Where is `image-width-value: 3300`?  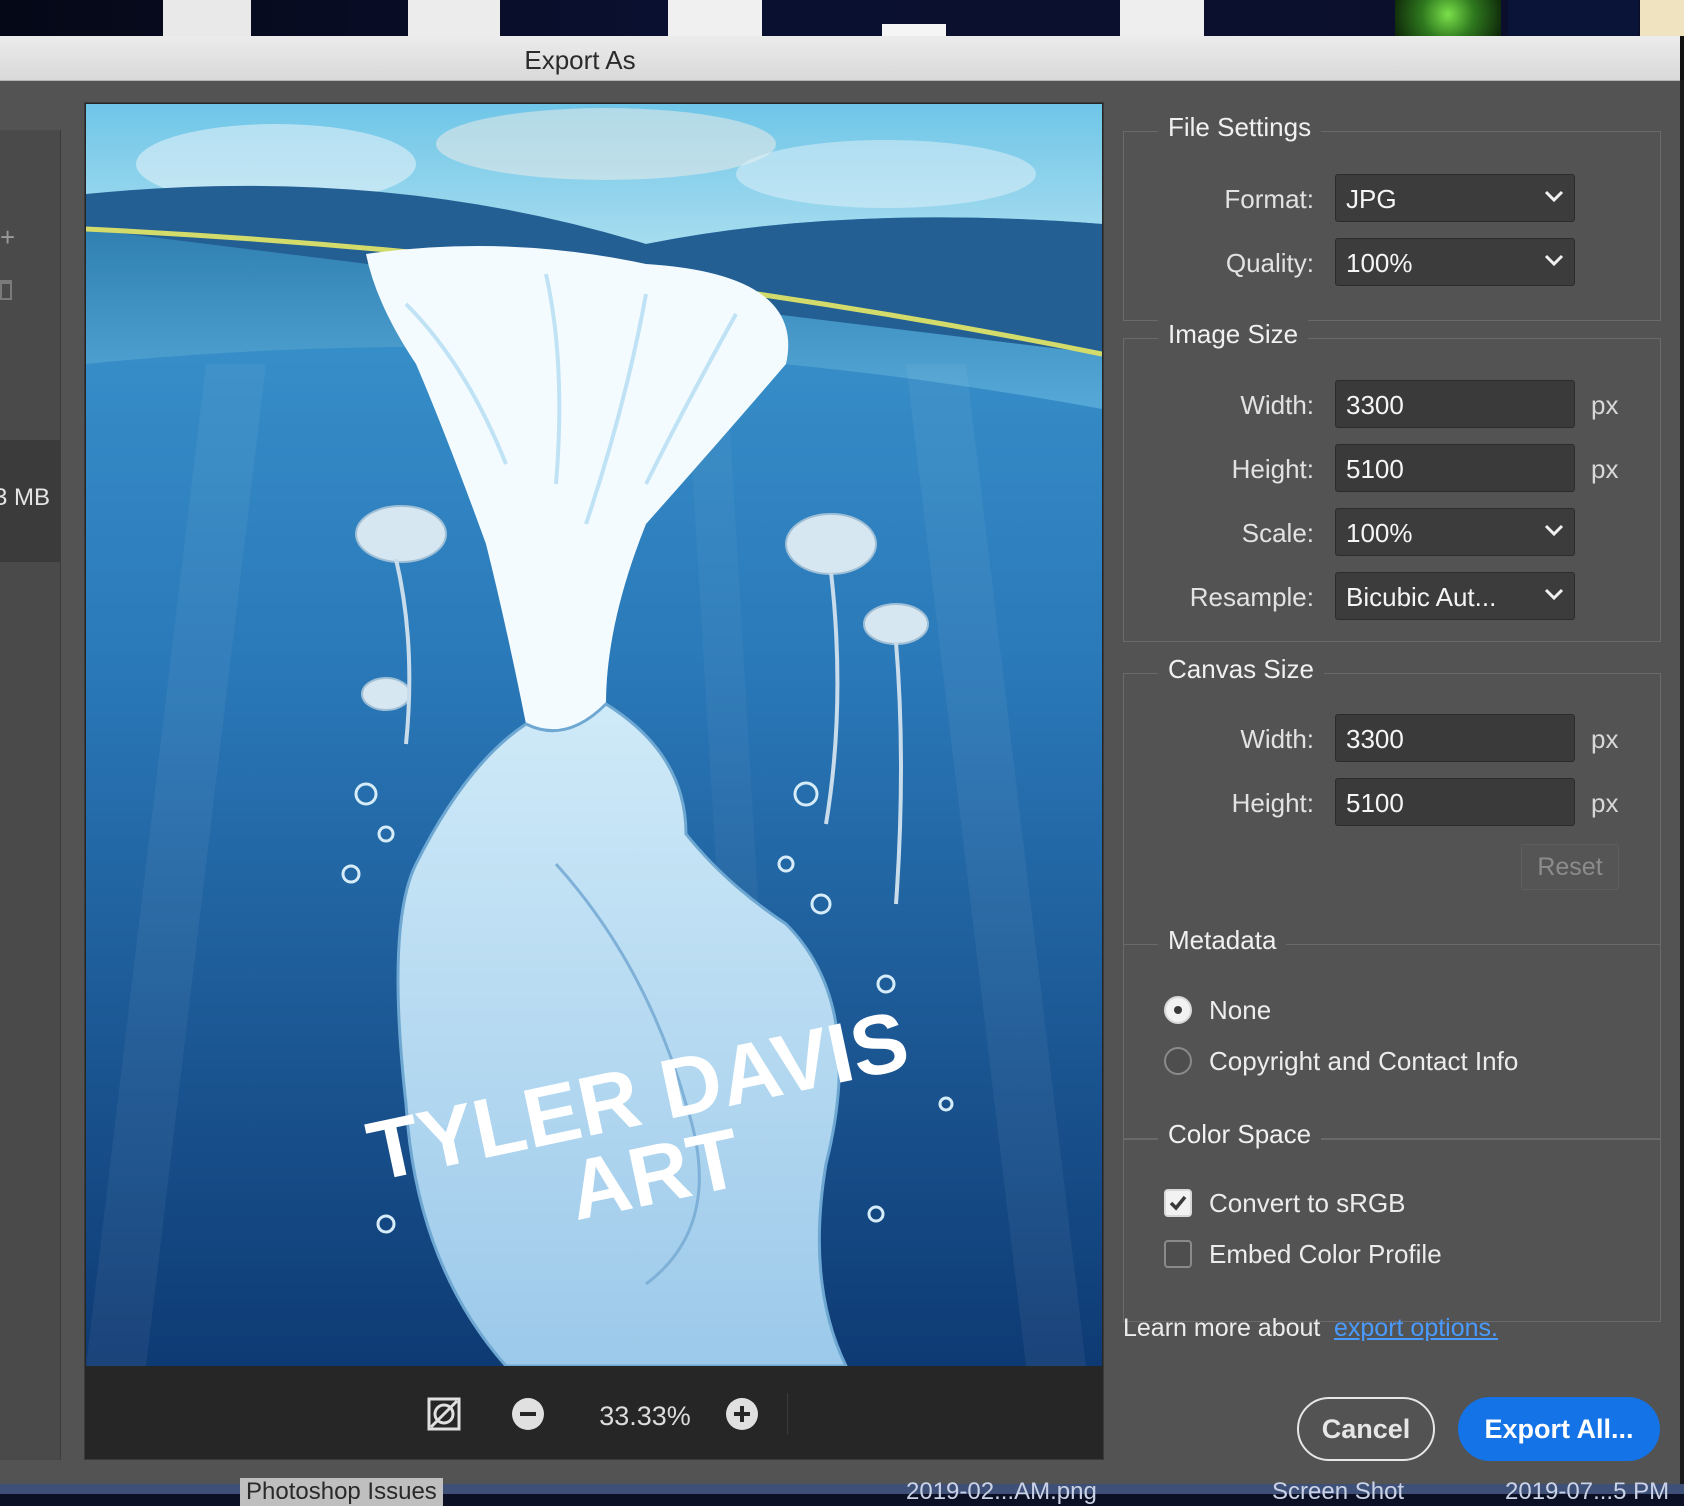
image-width-value: 3300 is located at coordinates (1375, 405).